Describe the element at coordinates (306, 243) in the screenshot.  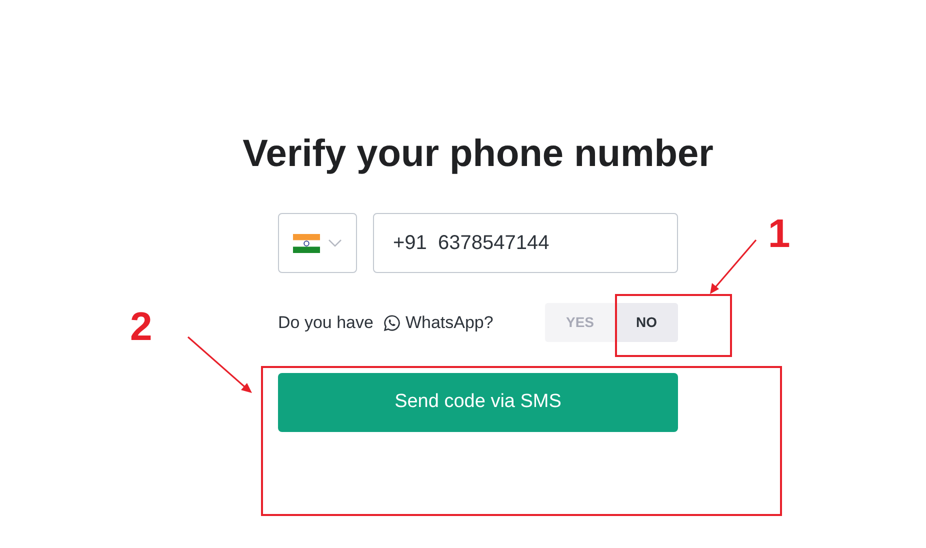
I see `flag-icon` at that location.